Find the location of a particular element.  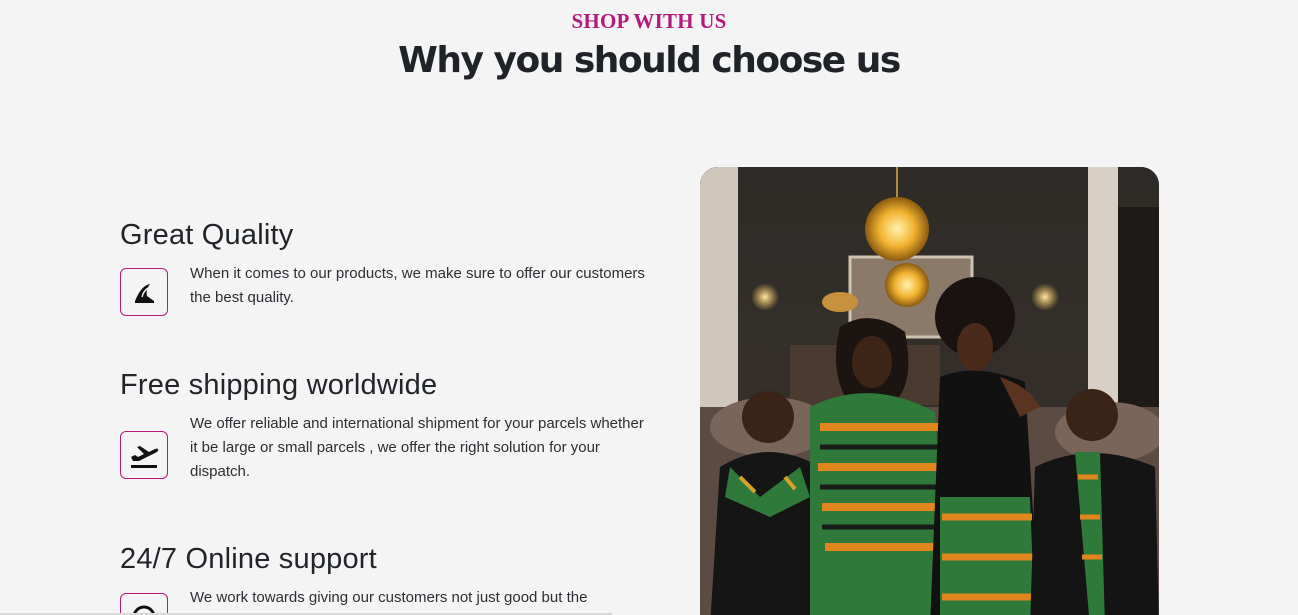

airplane-departure-icon is located at coordinates (145, 457).